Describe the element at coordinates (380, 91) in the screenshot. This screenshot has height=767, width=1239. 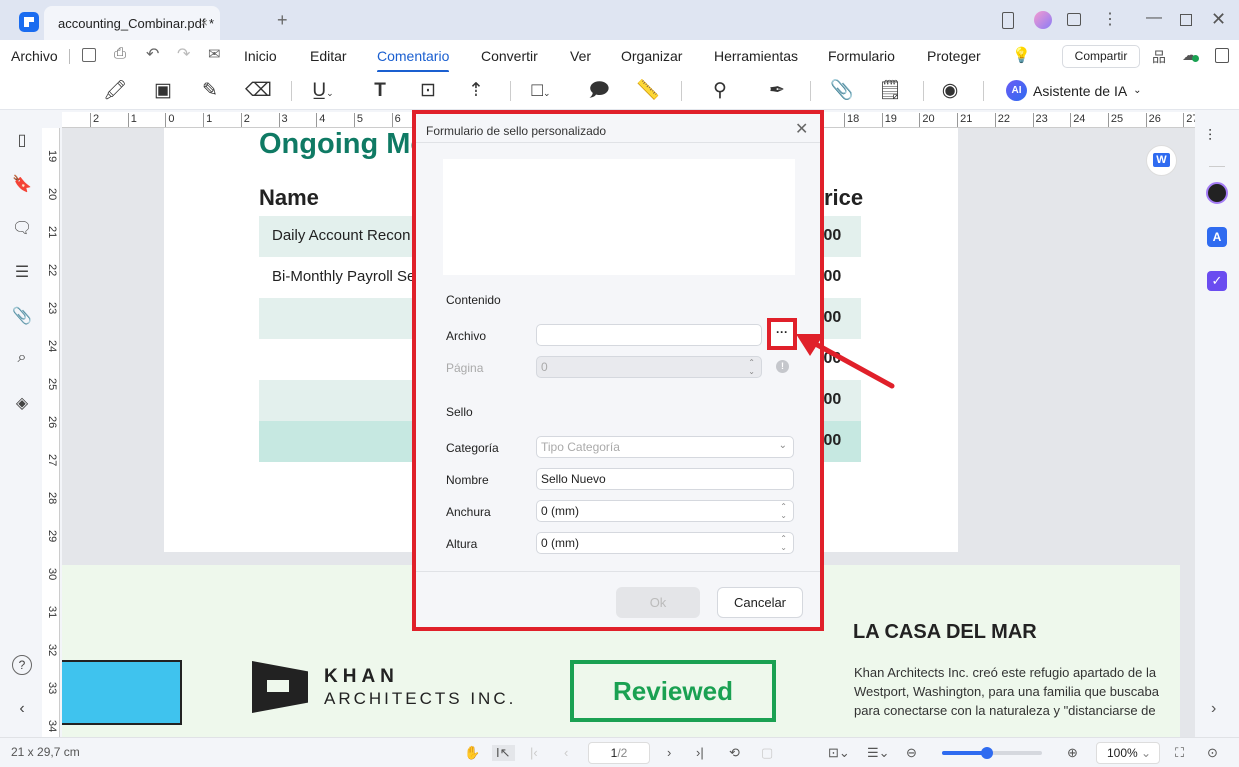
I see `text-icon: T` at that location.